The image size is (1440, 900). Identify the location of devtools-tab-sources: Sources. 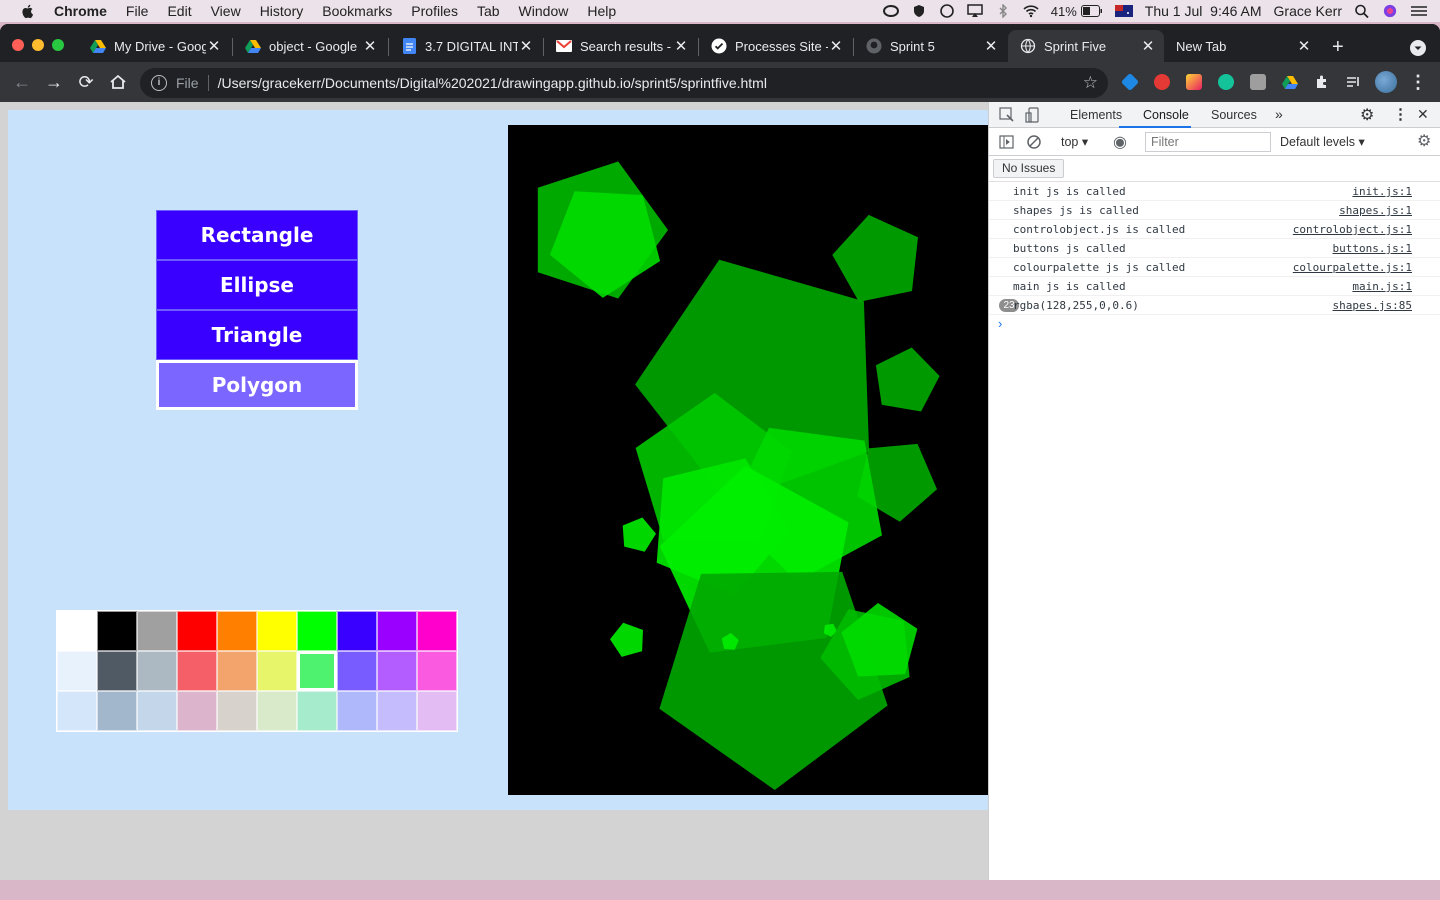
(1234, 115).